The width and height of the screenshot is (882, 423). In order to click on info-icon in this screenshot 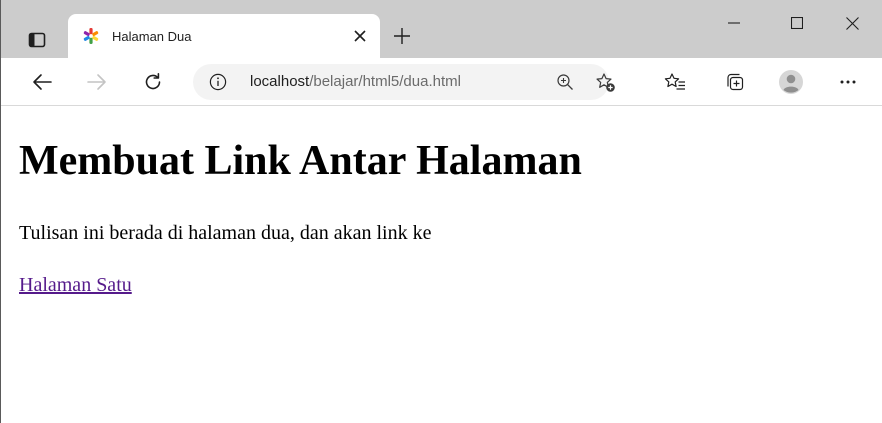, I will do `click(218, 82)`.